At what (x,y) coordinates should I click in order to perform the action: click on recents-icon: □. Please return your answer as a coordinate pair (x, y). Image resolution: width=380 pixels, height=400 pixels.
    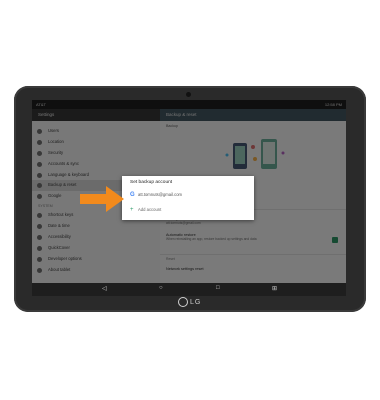
    Looking at the image, I should click on (218, 288).